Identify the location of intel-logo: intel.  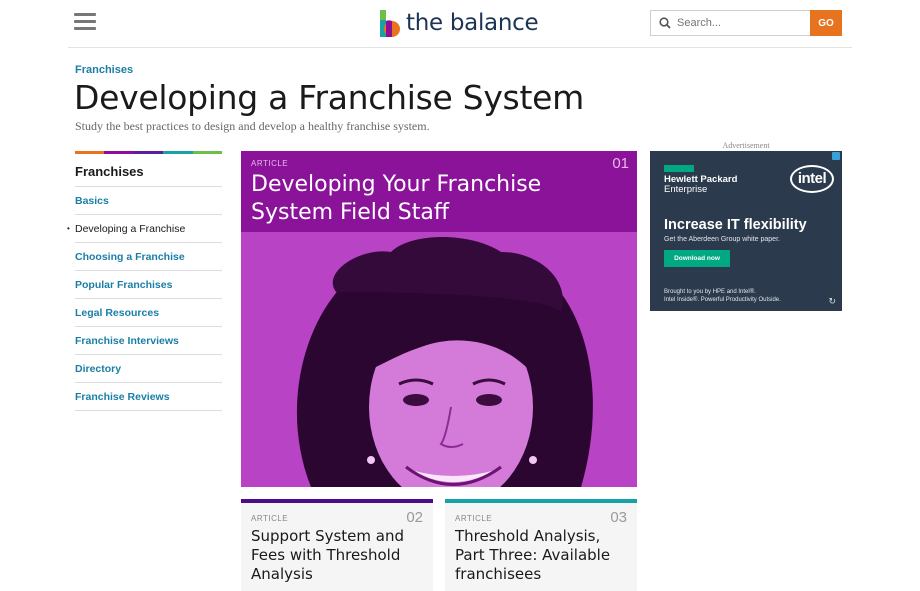
(812, 179).